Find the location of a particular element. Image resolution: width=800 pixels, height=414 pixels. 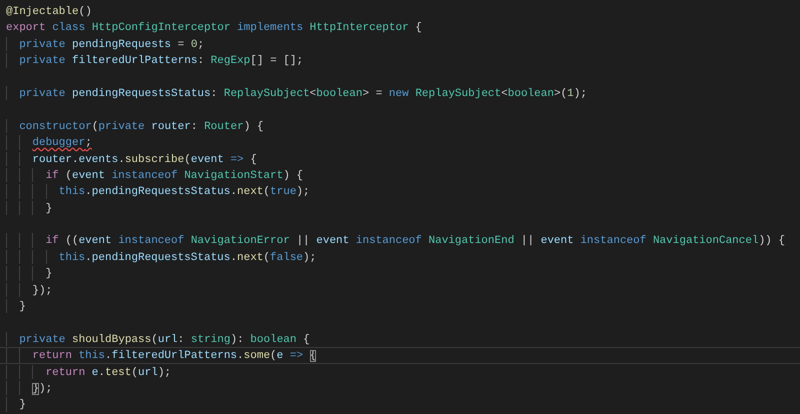

code-line: private filteredUrlPatterns: RegExp[] = []; is located at coordinates (161, 61).